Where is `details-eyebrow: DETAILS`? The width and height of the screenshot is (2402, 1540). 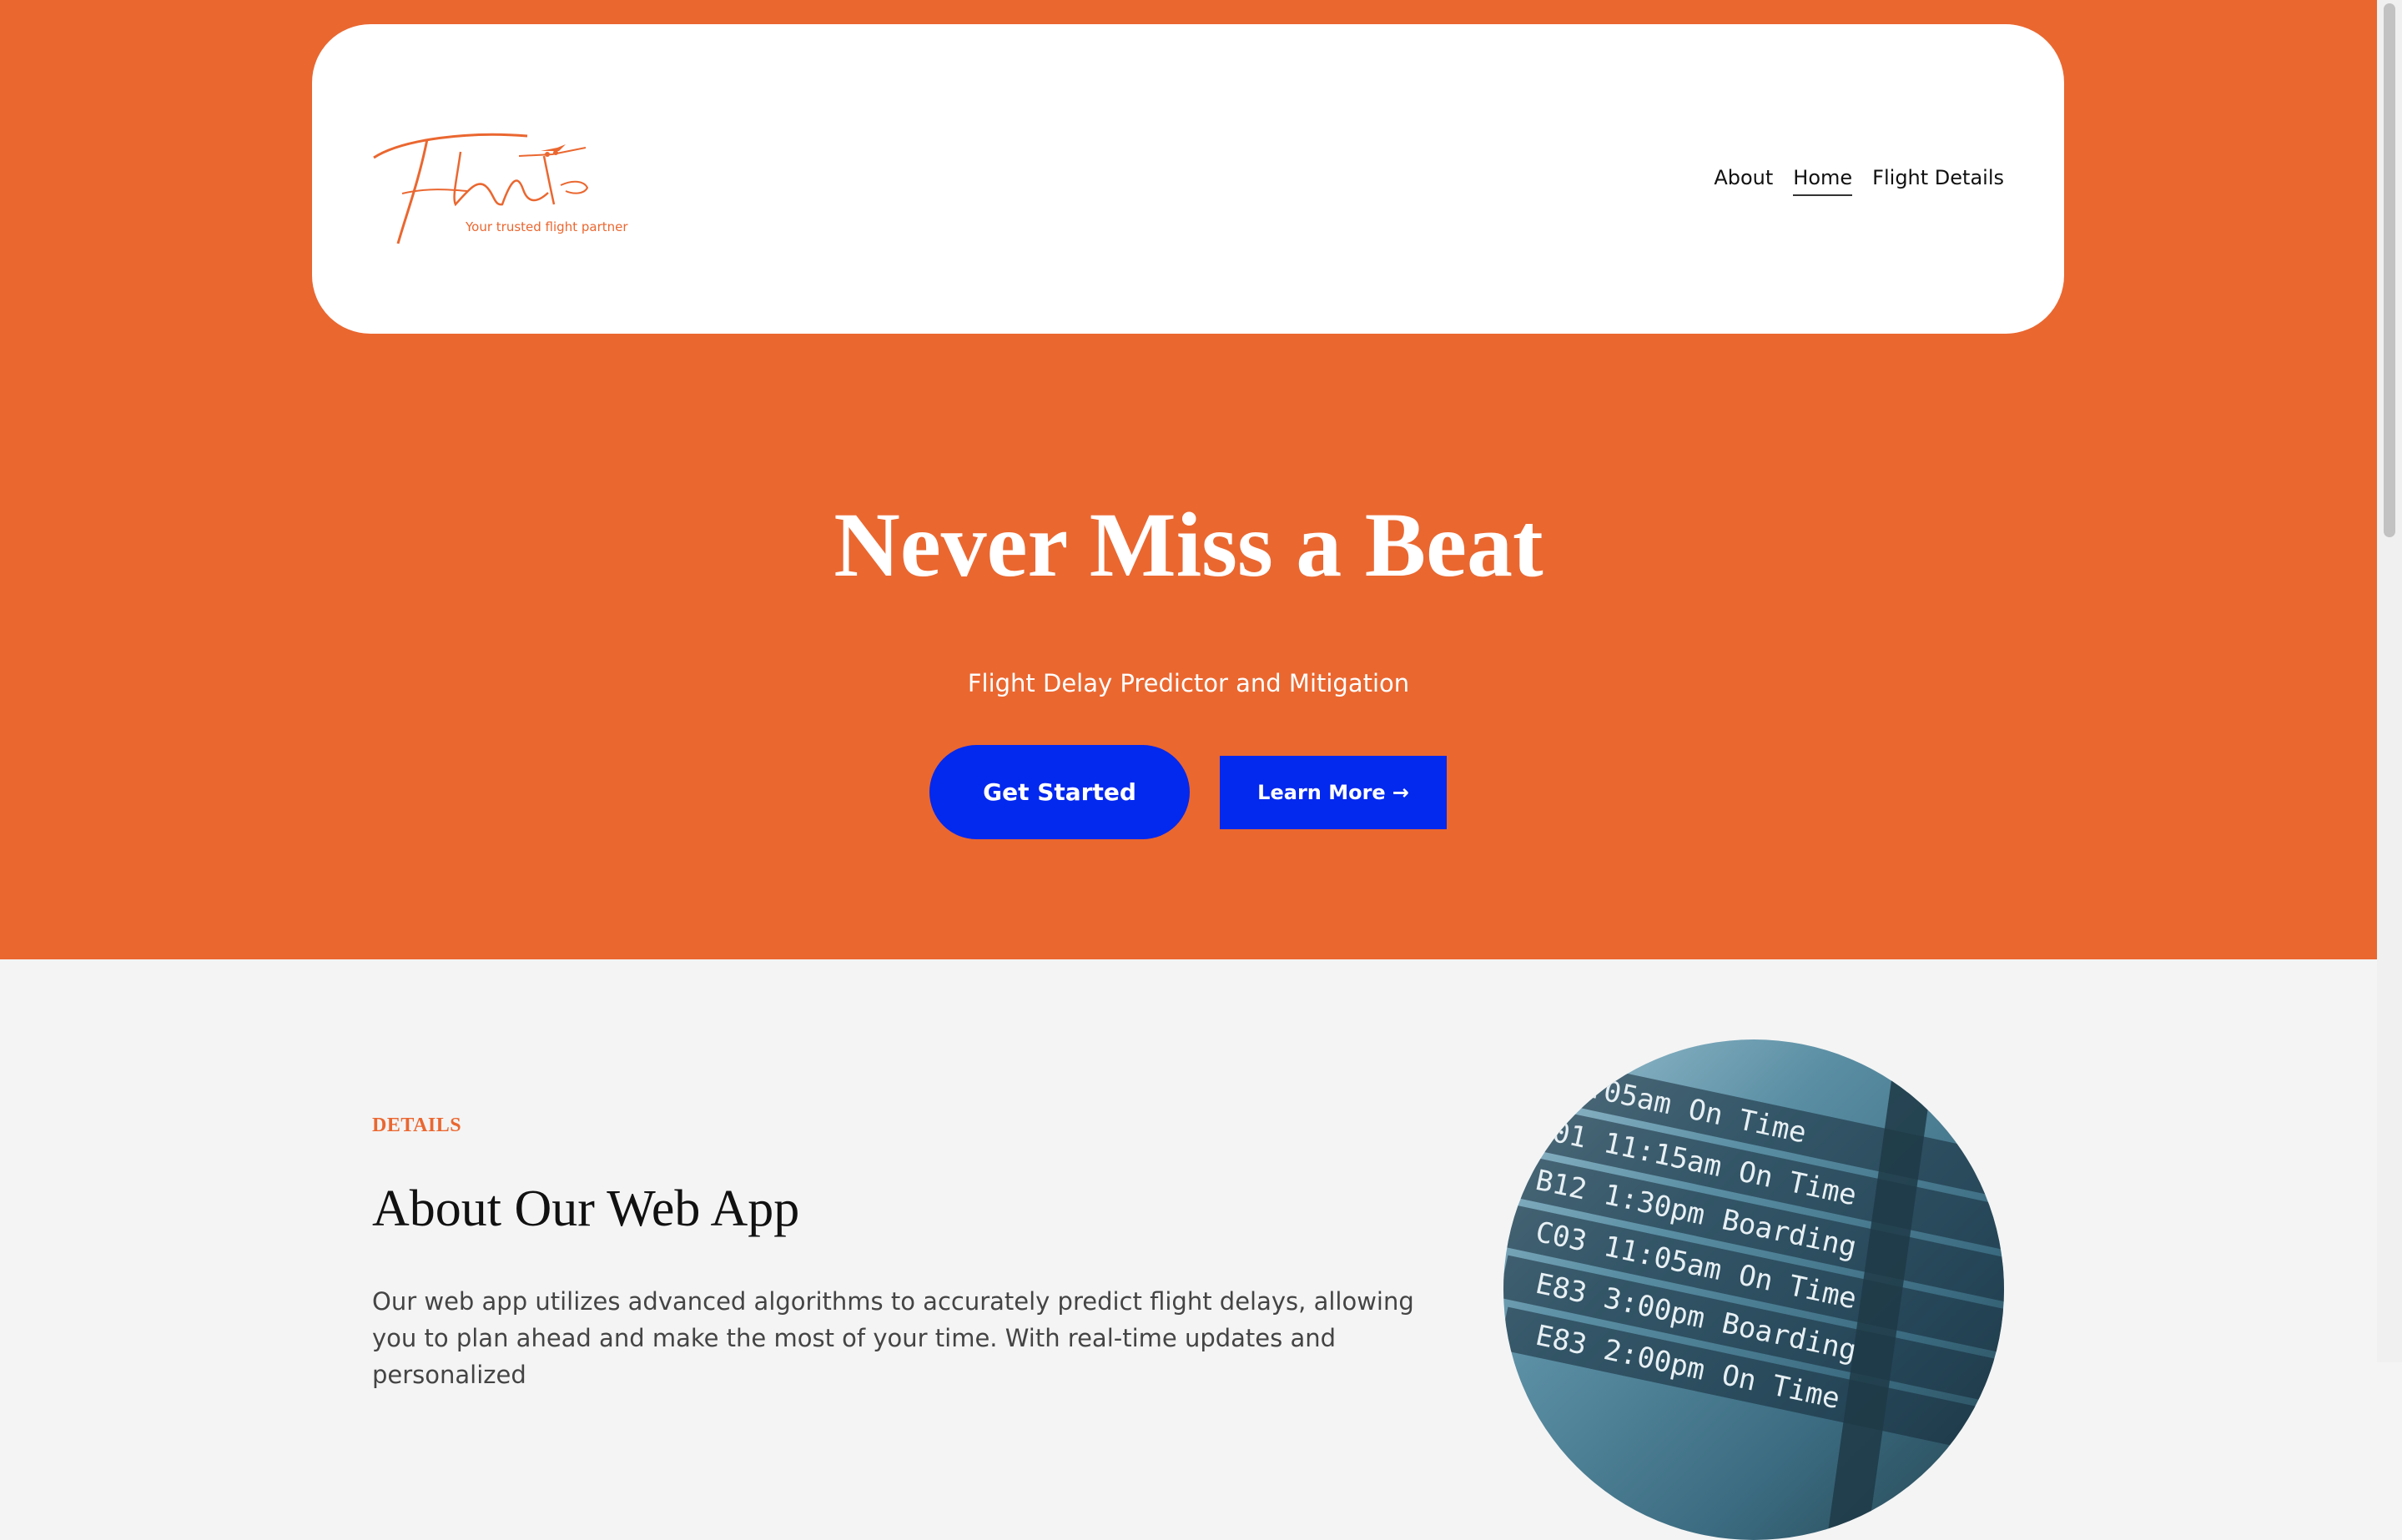
details-eyebrow: DETAILS is located at coordinates (417, 1125).